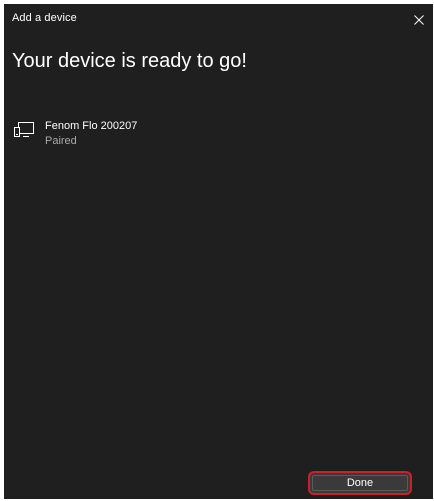 The width and height of the screenshot is (434, 501). I want to click on title-bar: Add a device, so click(218, 18).